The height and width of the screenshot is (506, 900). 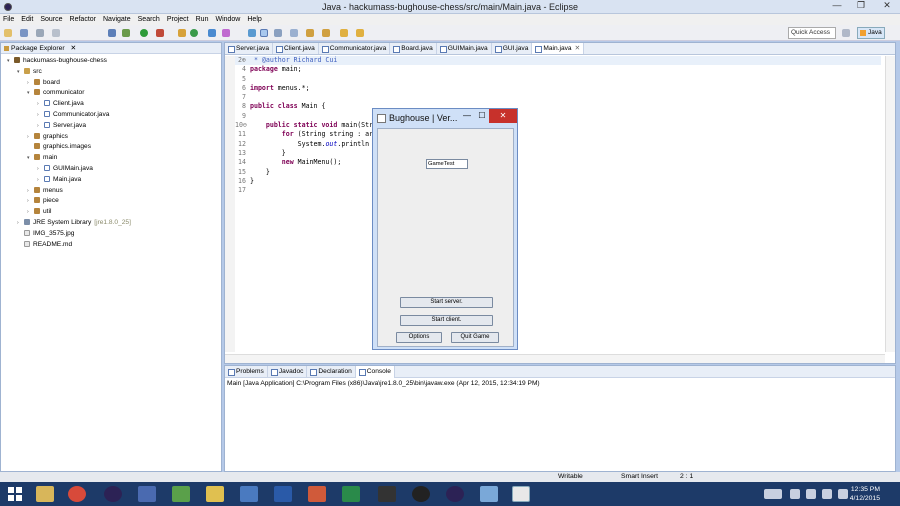 I want to click on quick-access-input: Quick Access, so click(x=812, y=33).